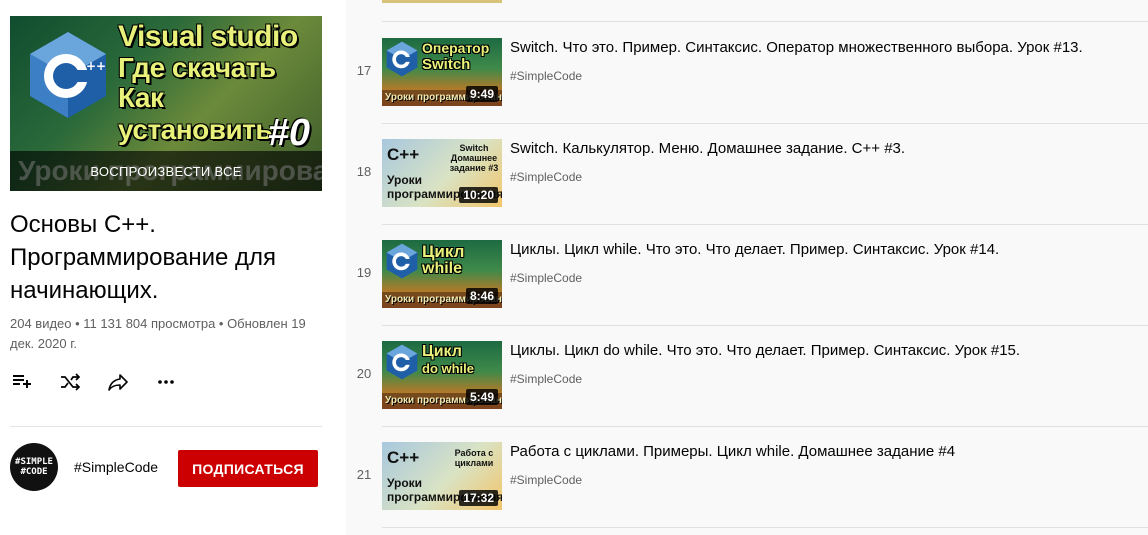 The image size is (1148, 535). Describe the element at coordinates (197, 67) in the screenshot. I see `hero-line-2: Где скачать` at that location.